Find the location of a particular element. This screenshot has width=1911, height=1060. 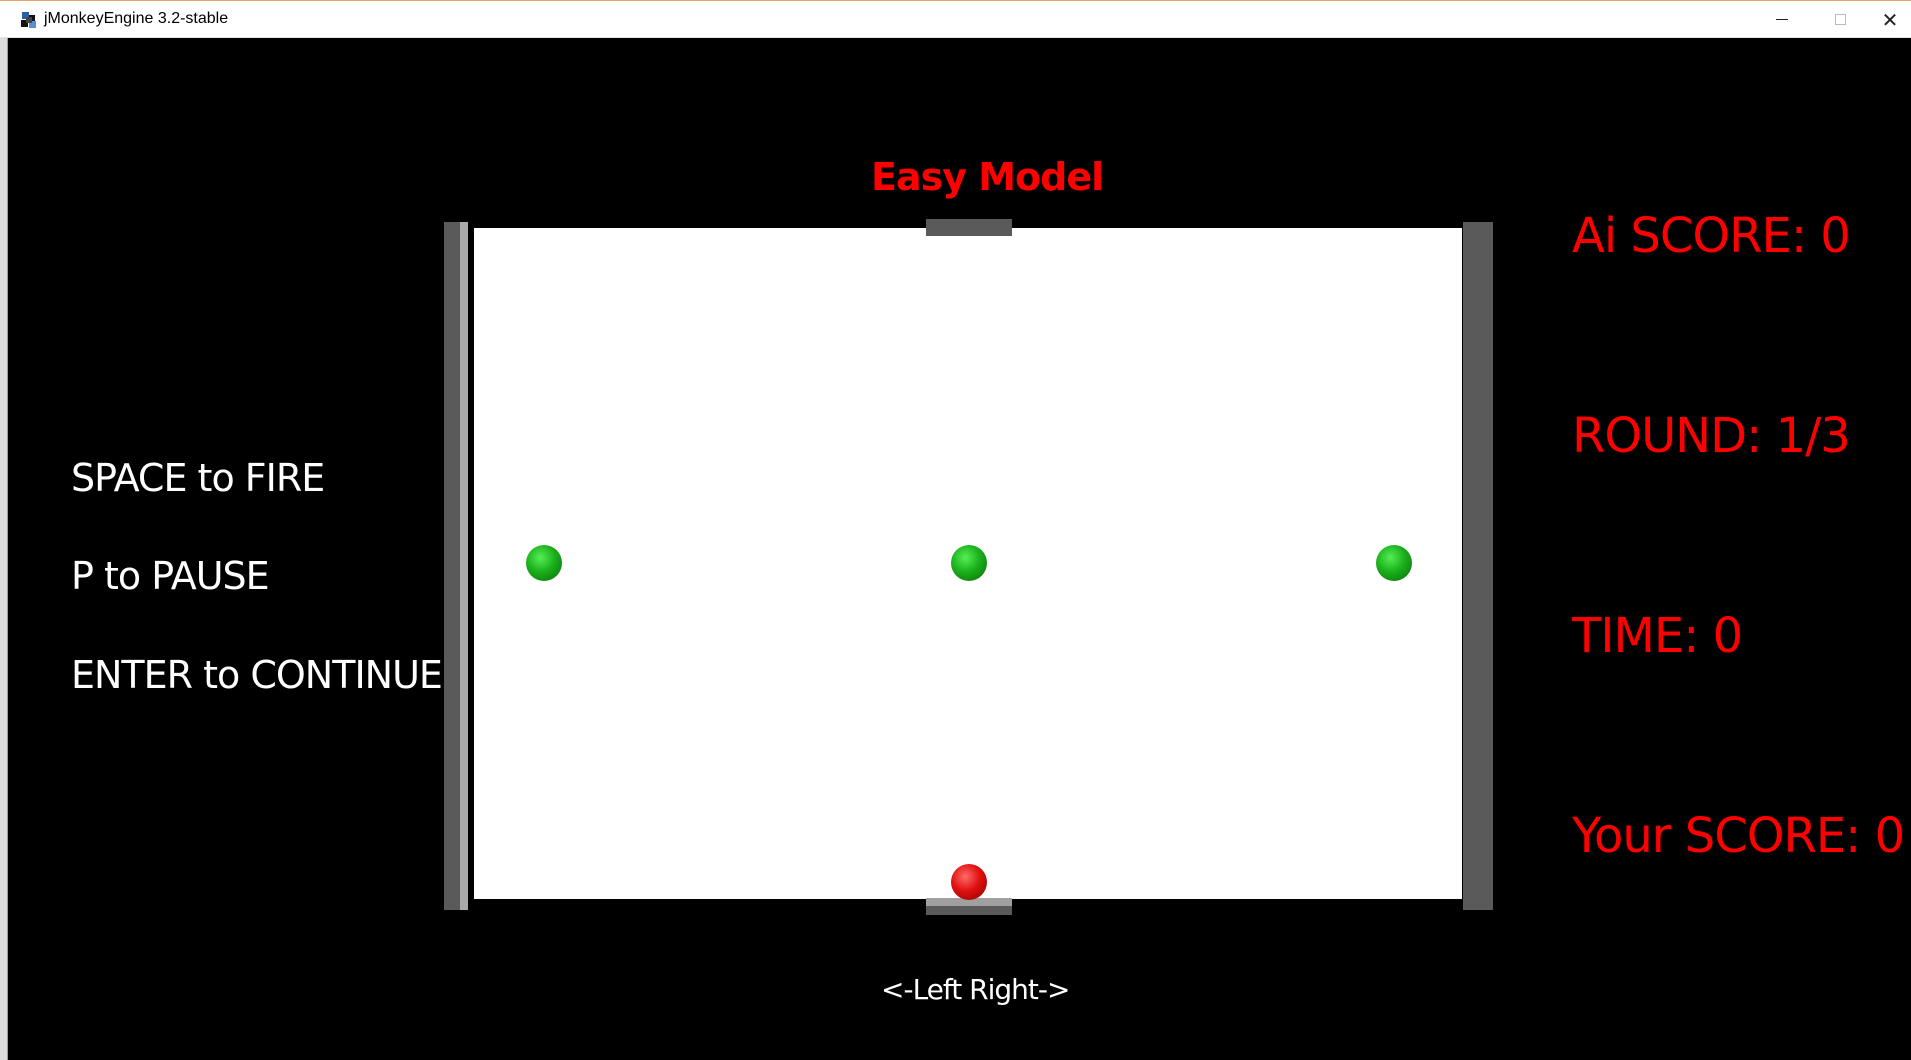

ai-paddle is located at coordinates (969, 227).